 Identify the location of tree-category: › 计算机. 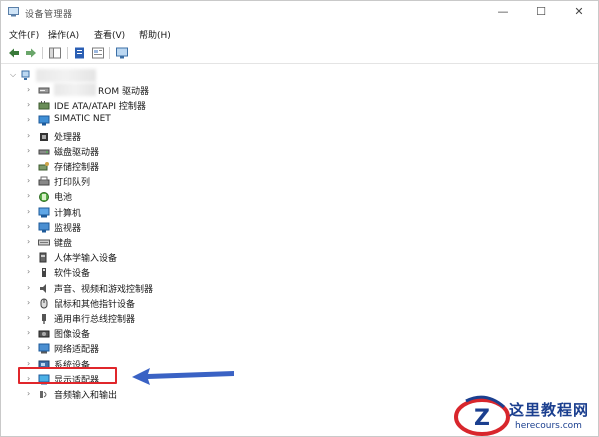
(299, 212).